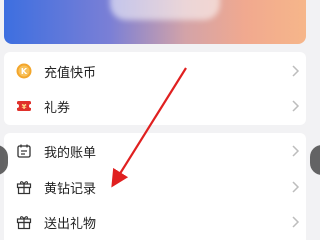 This screenshot has width=320, height=240. Describe the element at coordinates (70, 189) in the screenshot. I see `yellow-diamond-records-label: 黄钻记录` at that location.